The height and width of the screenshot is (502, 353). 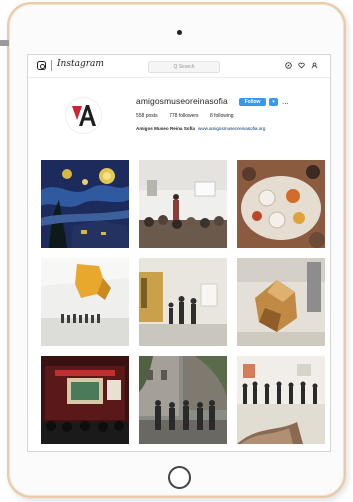 I want to click on post-dinner-table-event, so click(x=281, y=204).